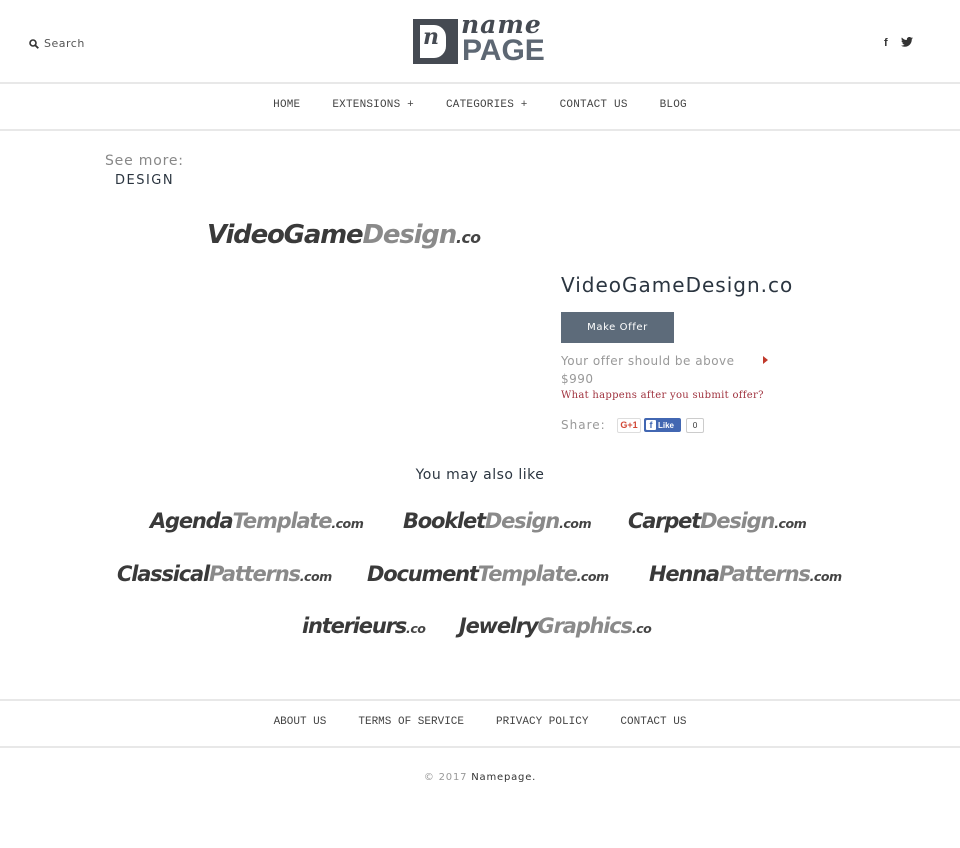 Image resolution: width=960 pixels, height=848 pixels. I want to click on footer-terms-of-service: TERMS OF SERVICE, so click(411, 722).